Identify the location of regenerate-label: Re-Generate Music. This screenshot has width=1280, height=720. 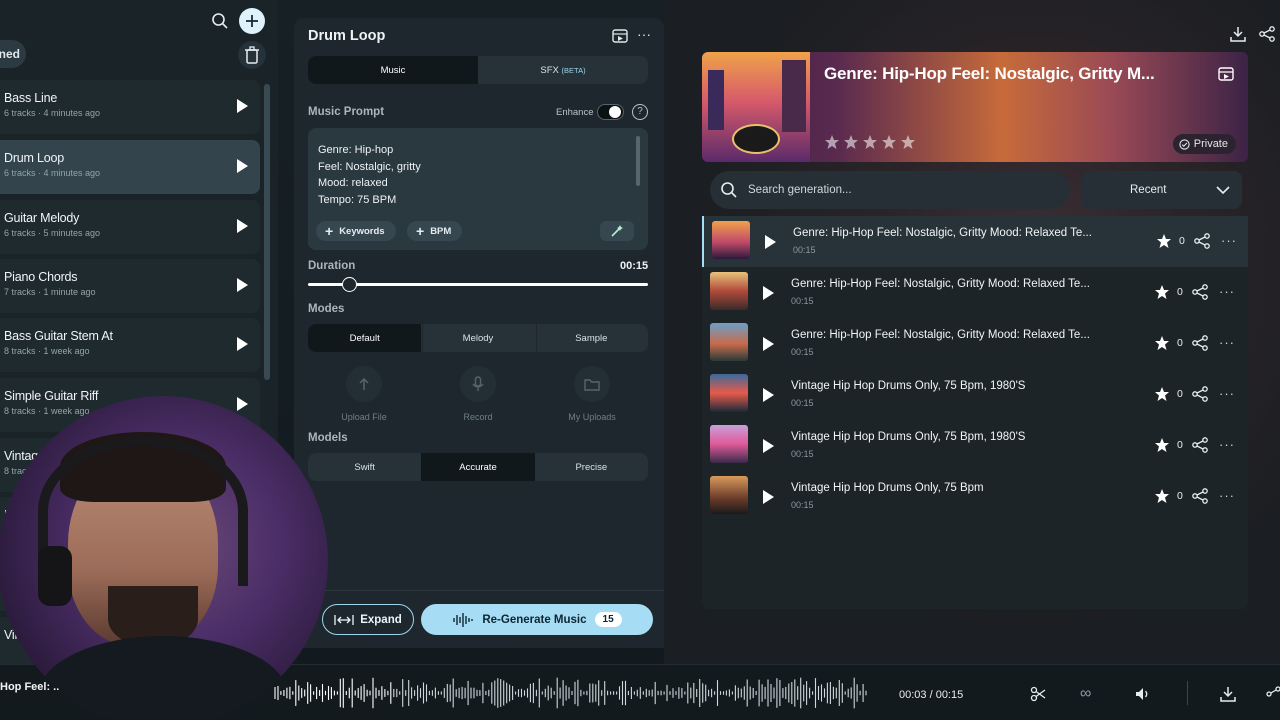
(534, 619).